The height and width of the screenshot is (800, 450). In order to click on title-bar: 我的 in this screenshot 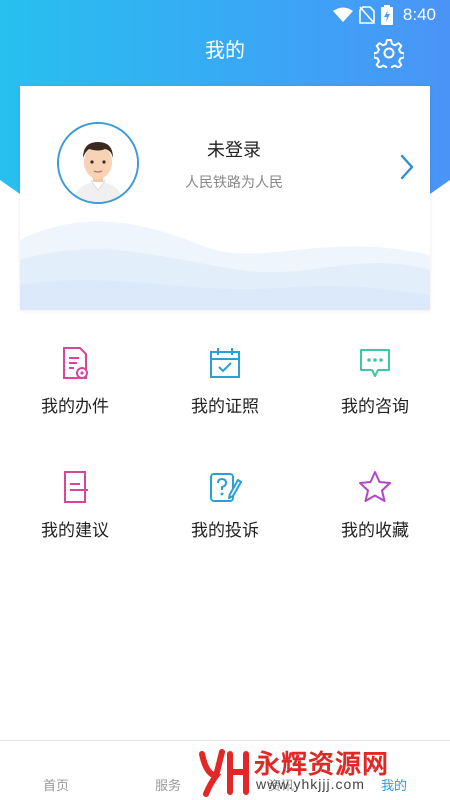, I will do `click(225, 52)`.